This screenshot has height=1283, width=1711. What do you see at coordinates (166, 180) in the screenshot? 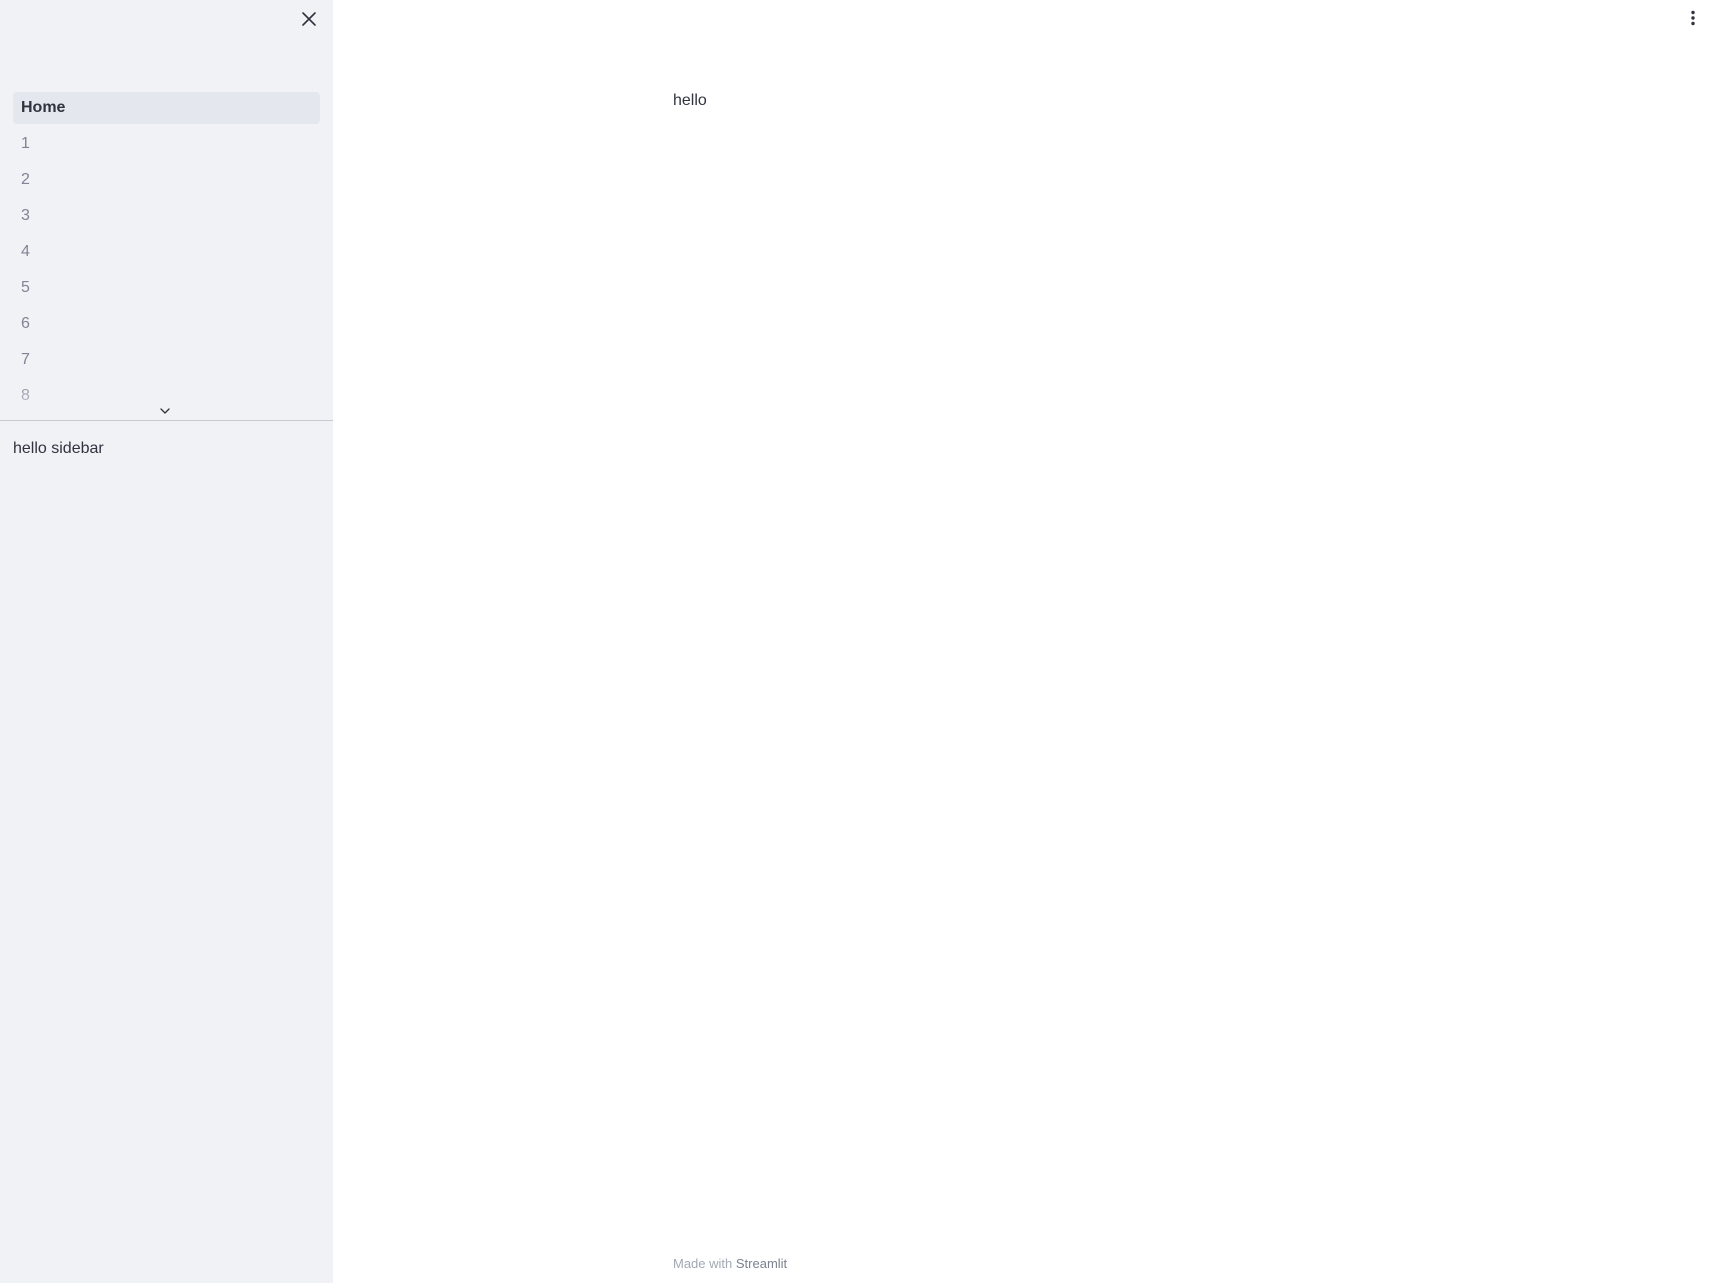
I see `sidebar-nav-item-2: 2` at bounding box center [166, 180].